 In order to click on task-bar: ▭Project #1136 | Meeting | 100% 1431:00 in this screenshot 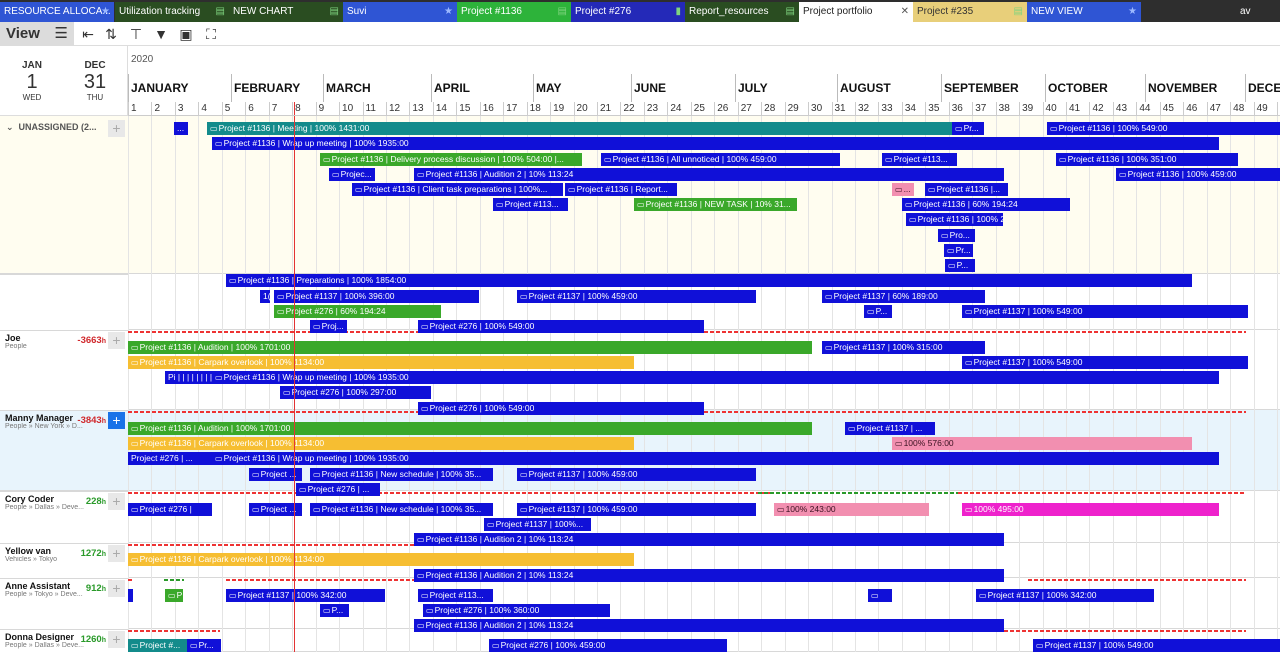, I will do `click(579, 128)`.